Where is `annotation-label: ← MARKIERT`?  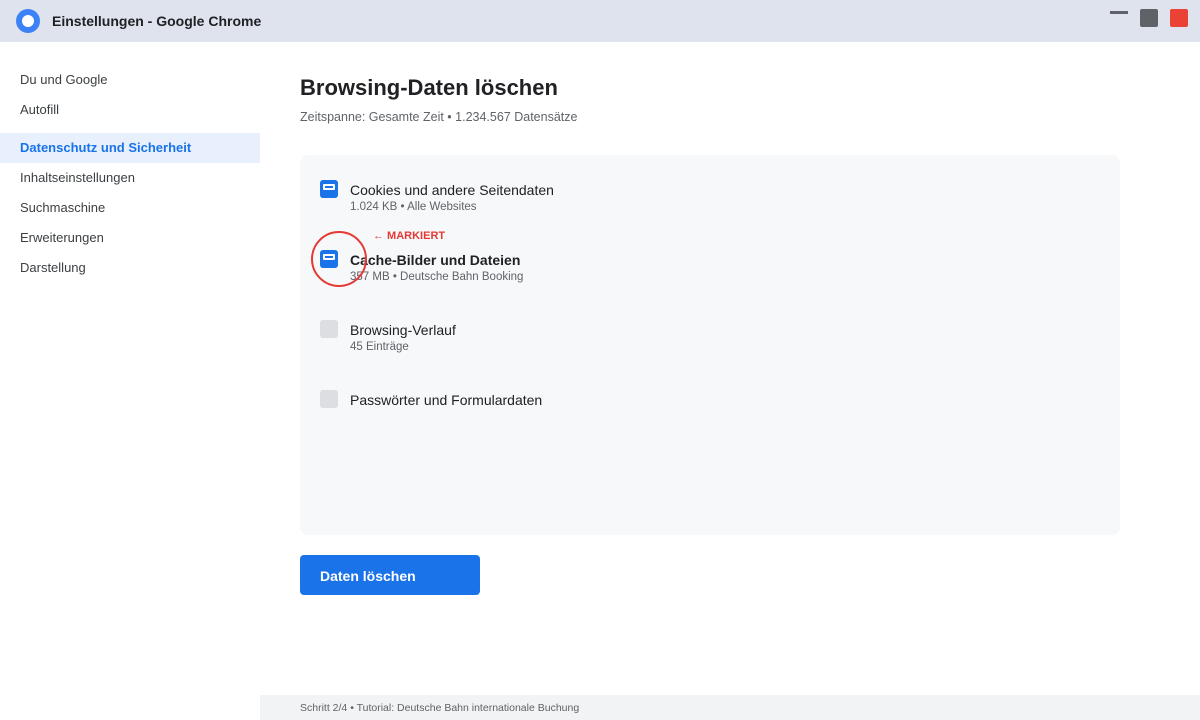 annotation-label: ← MARKIERT is located at coordinates (409, 236).